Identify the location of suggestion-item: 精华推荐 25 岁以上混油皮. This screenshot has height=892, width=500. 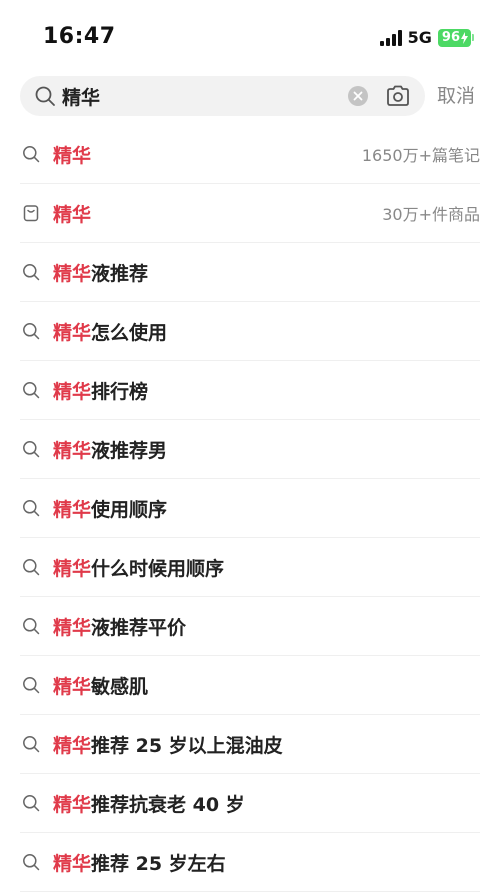
(250, 744).